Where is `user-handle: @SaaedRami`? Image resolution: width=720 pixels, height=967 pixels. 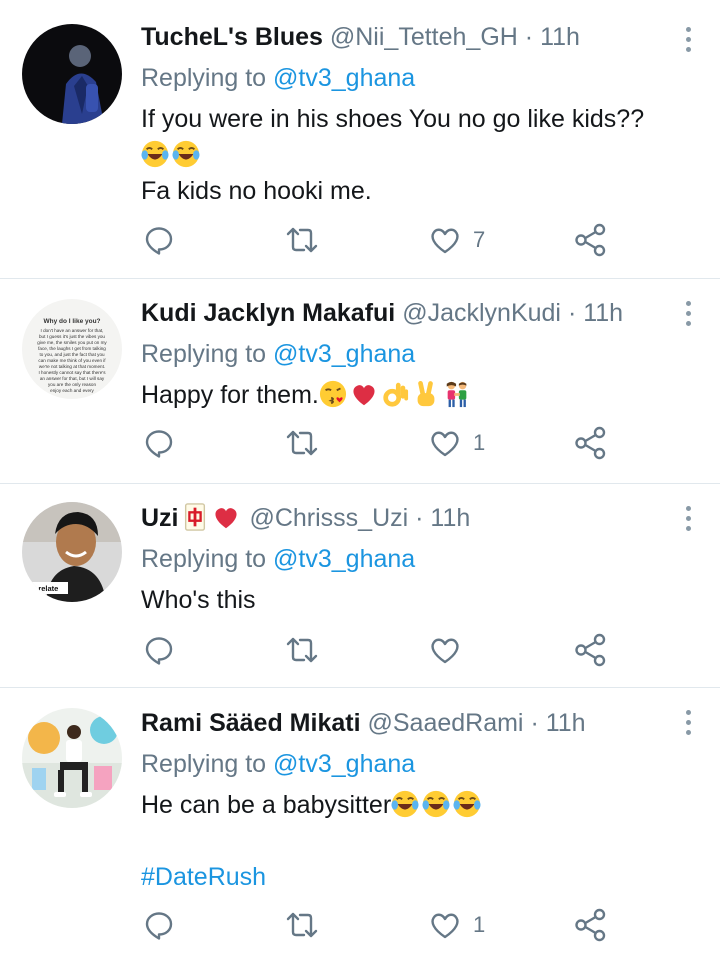 user-handle: @SaaedRami is located at coordinates (445, 723).